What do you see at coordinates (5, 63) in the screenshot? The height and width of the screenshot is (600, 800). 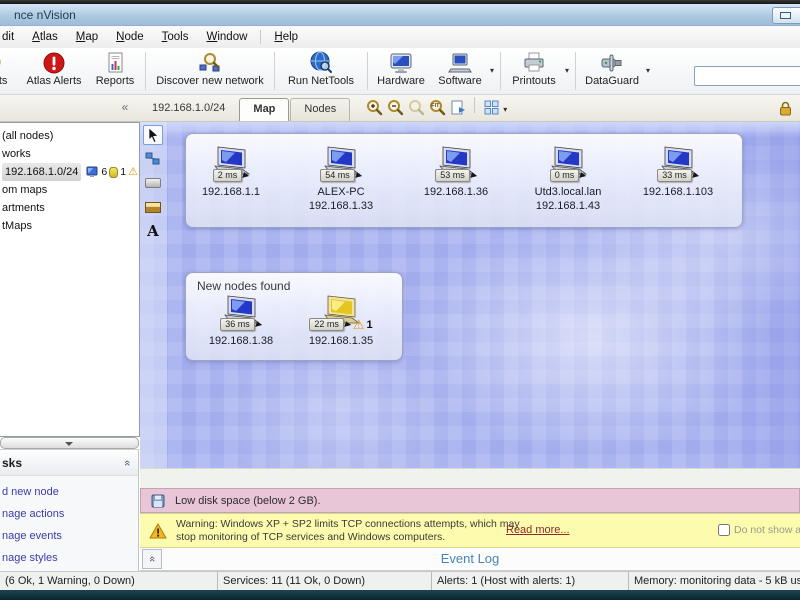 I see `events-icon` at bounding box center [5, 63].